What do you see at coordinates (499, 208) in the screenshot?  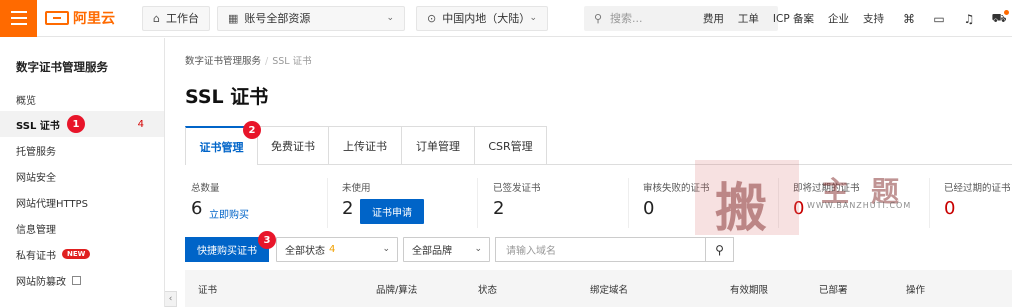 I see `stat-issued-value: 2` at bounding box center [499, 208].